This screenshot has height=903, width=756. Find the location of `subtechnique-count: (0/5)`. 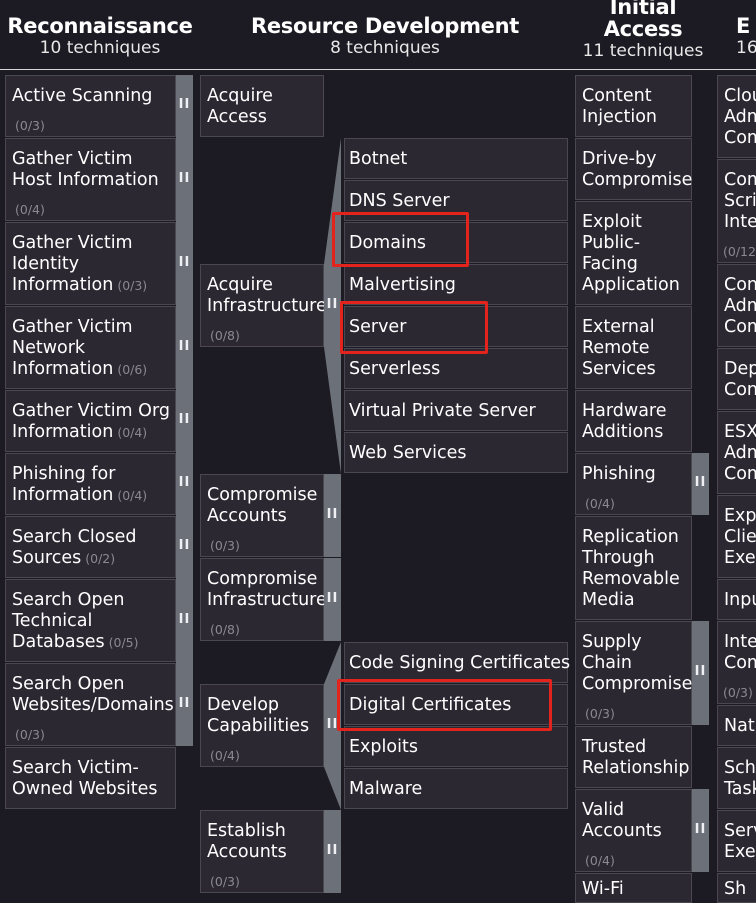

subtechnique-count: (0/5) is located at coordinates (123, 642).